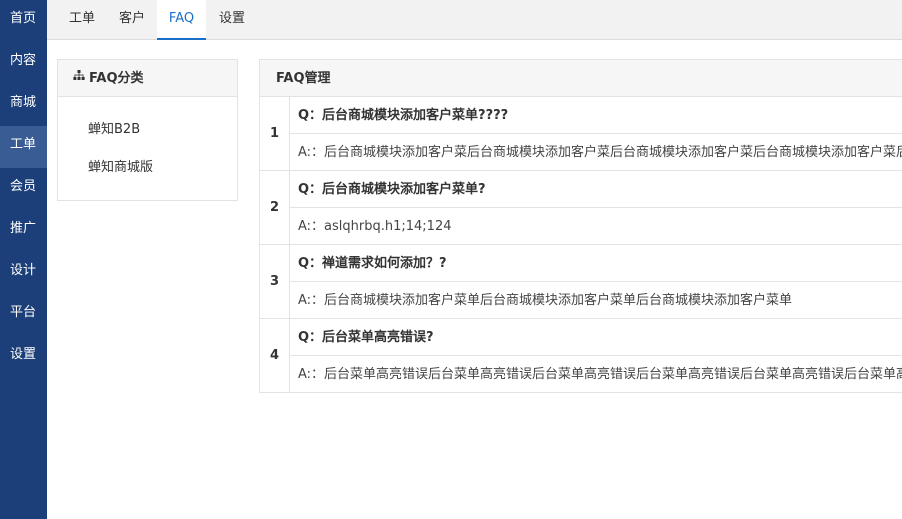 This screenshot has width=902, height=519. What do you see at coordinates (275, 281) in the screenshot?
I see `faq-number: 3` at bounding box center [275, 281].